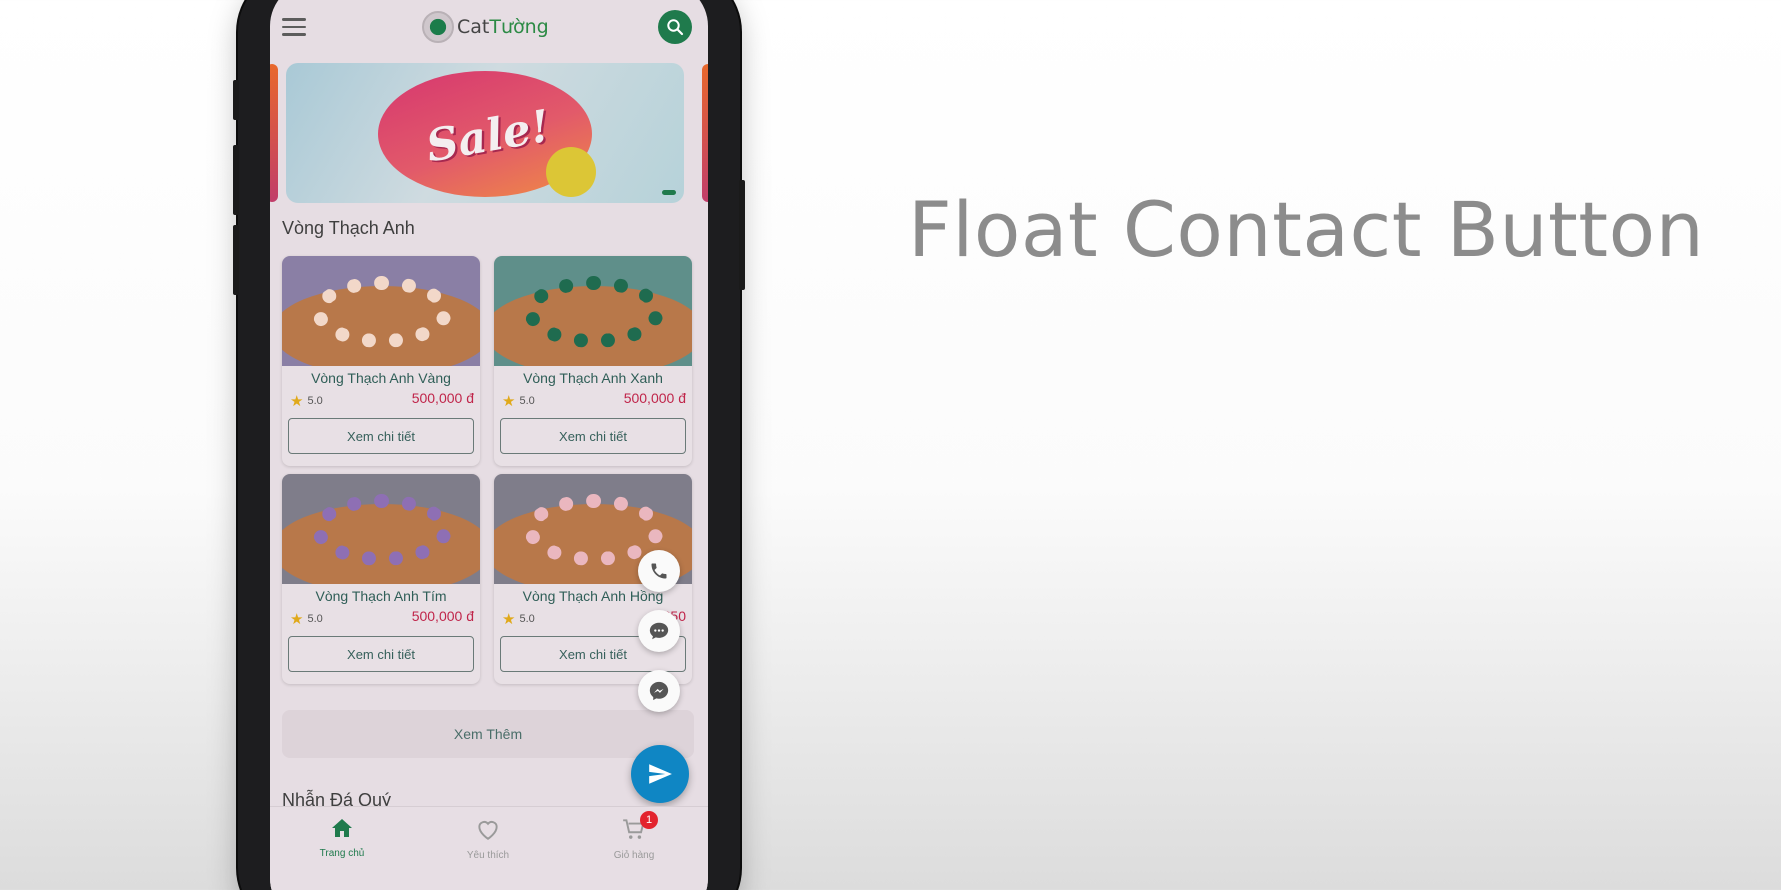  I want to click on see-more-button: Xem Thêm, so click(488, 734).